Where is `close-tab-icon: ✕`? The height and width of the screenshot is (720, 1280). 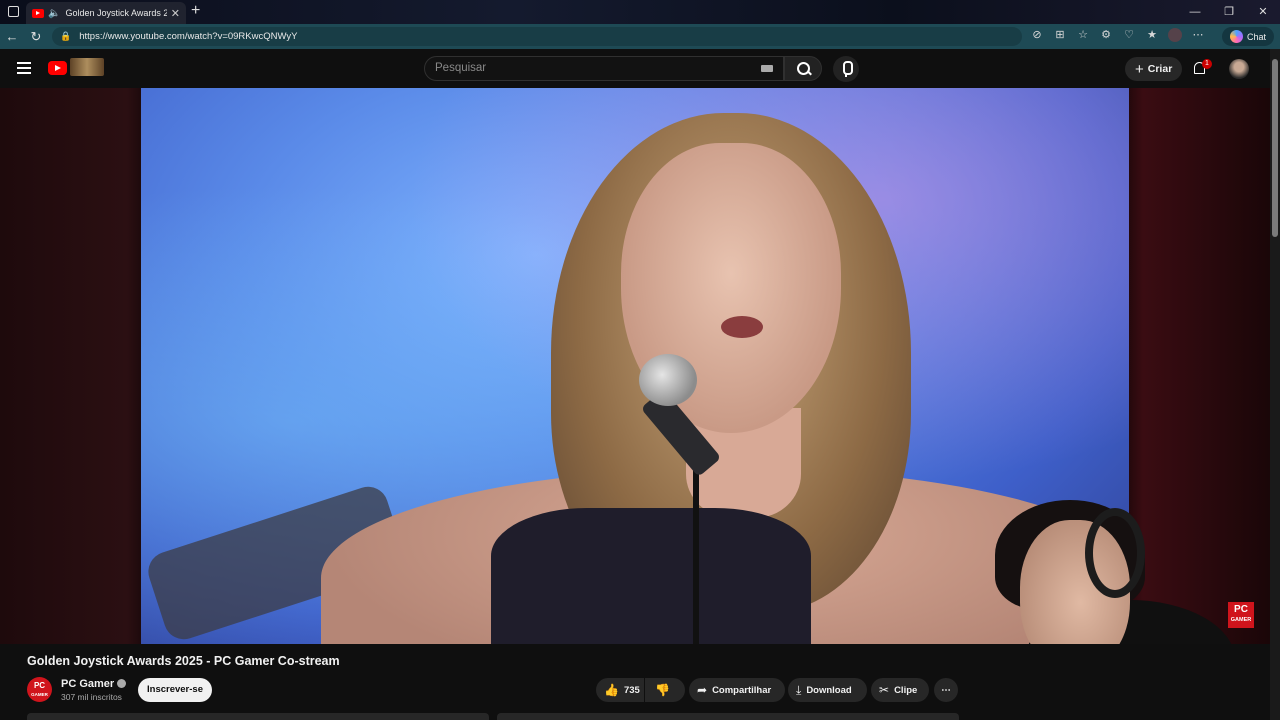 close-tab-icon: ✕ is located at coordinates (175, 13).